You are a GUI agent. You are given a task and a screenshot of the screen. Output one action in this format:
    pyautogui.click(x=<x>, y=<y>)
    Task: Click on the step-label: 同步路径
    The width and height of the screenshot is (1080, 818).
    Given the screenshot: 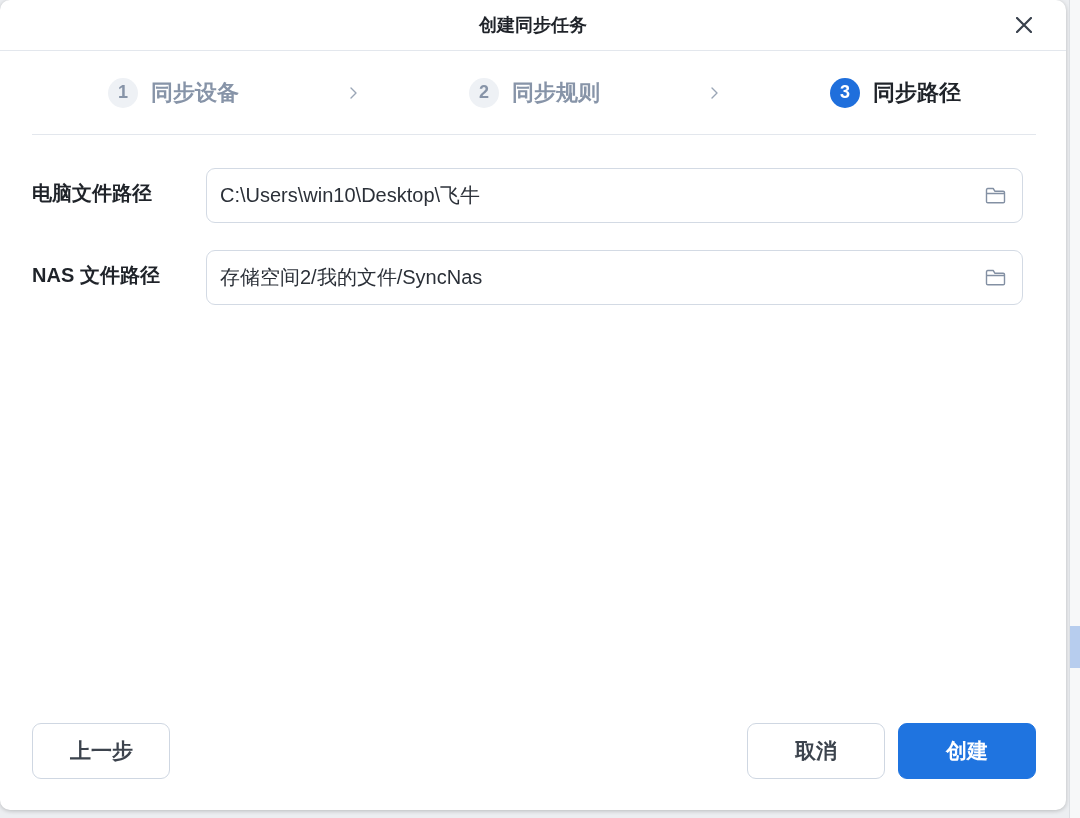 What is the action you would take?
    pyautogui.click(x=917, y=92)
    